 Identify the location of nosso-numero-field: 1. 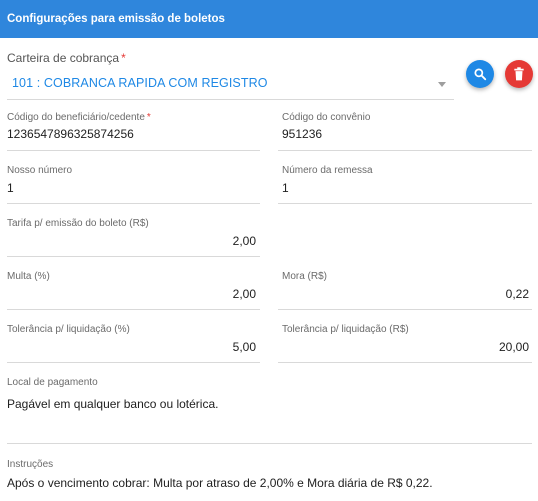
(10, 188).